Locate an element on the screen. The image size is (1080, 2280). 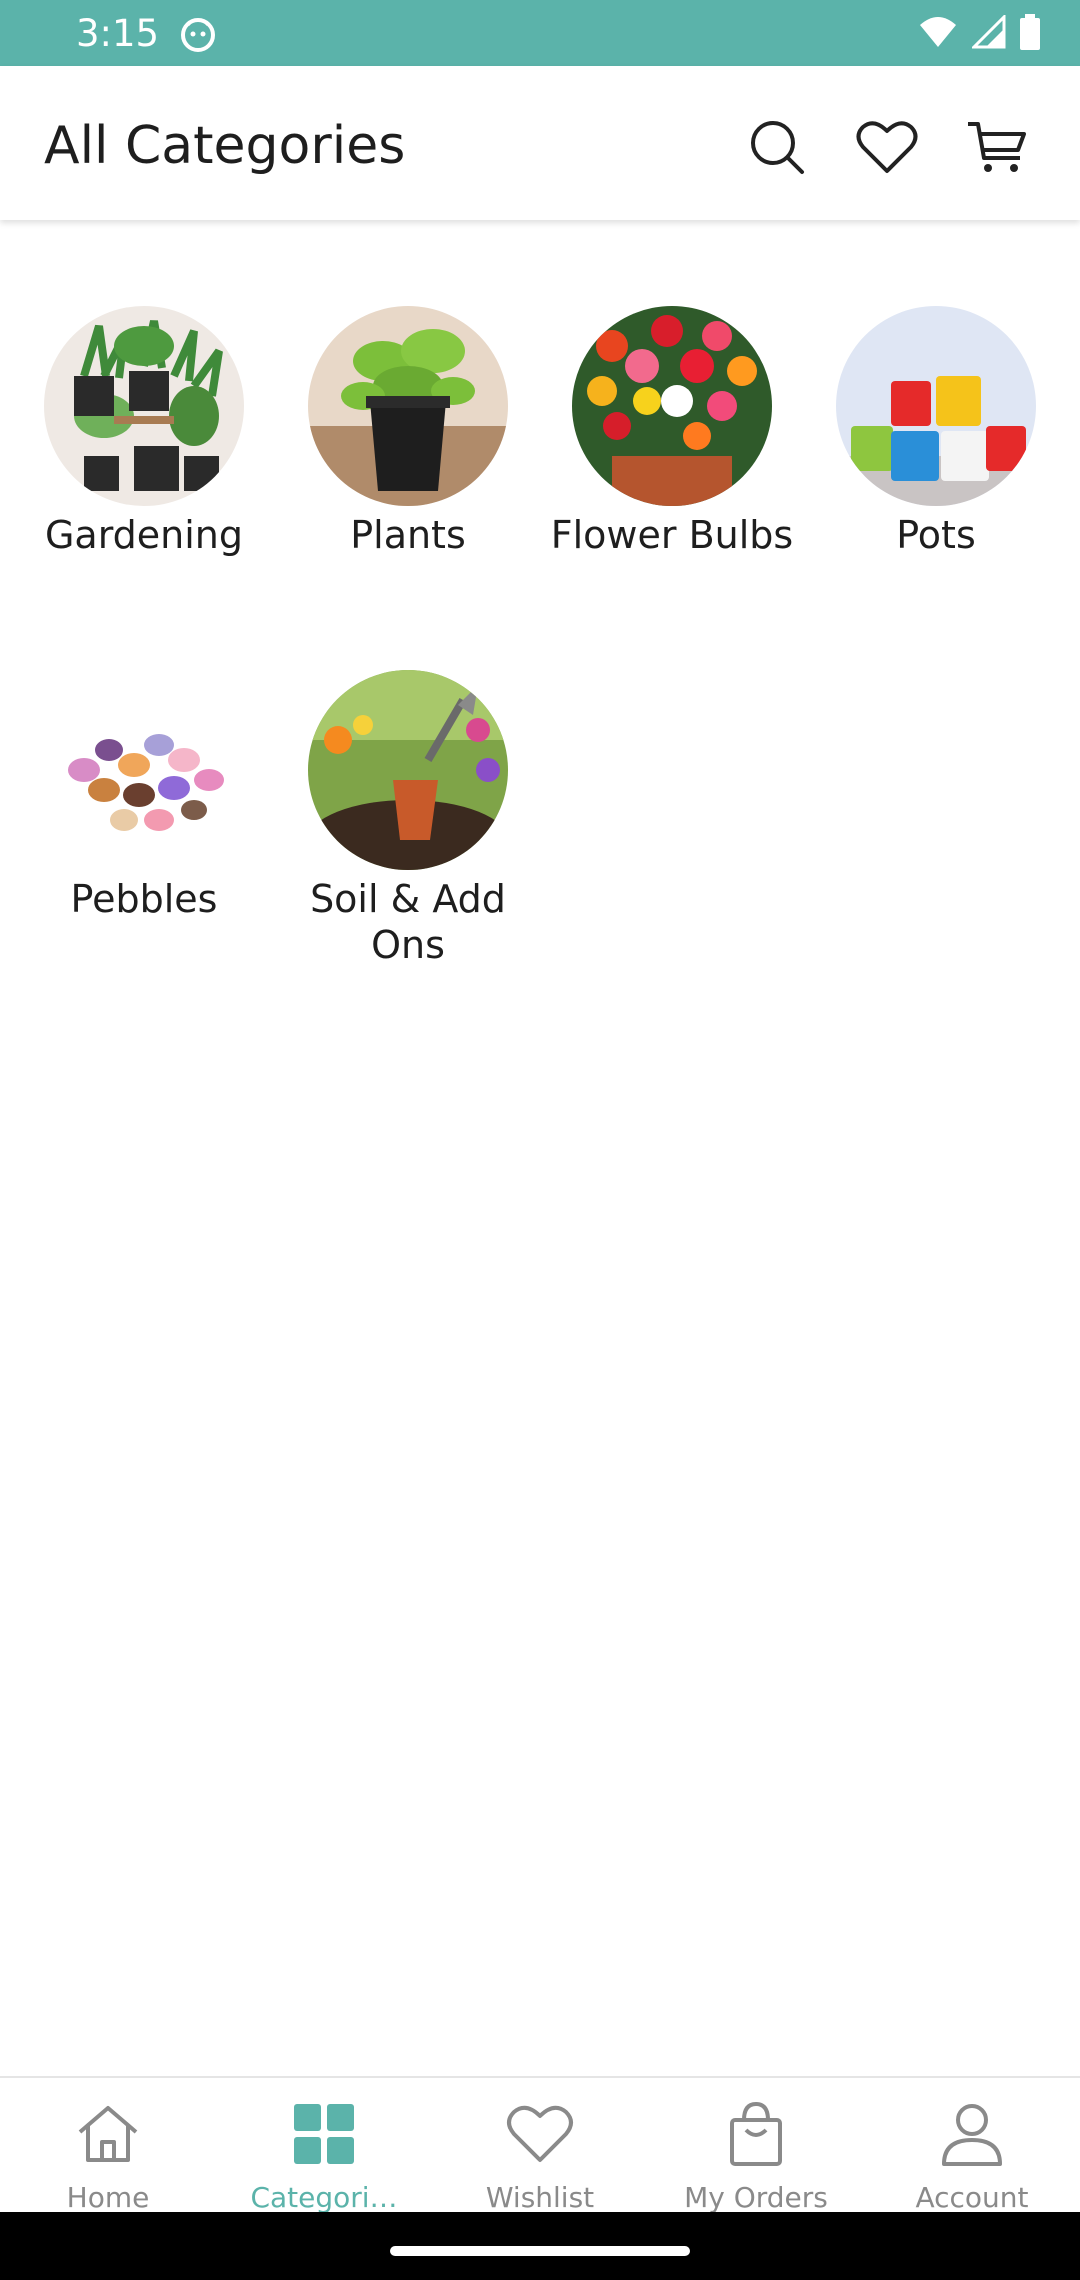
category-label: Pots is located at coordinates (936, 535).